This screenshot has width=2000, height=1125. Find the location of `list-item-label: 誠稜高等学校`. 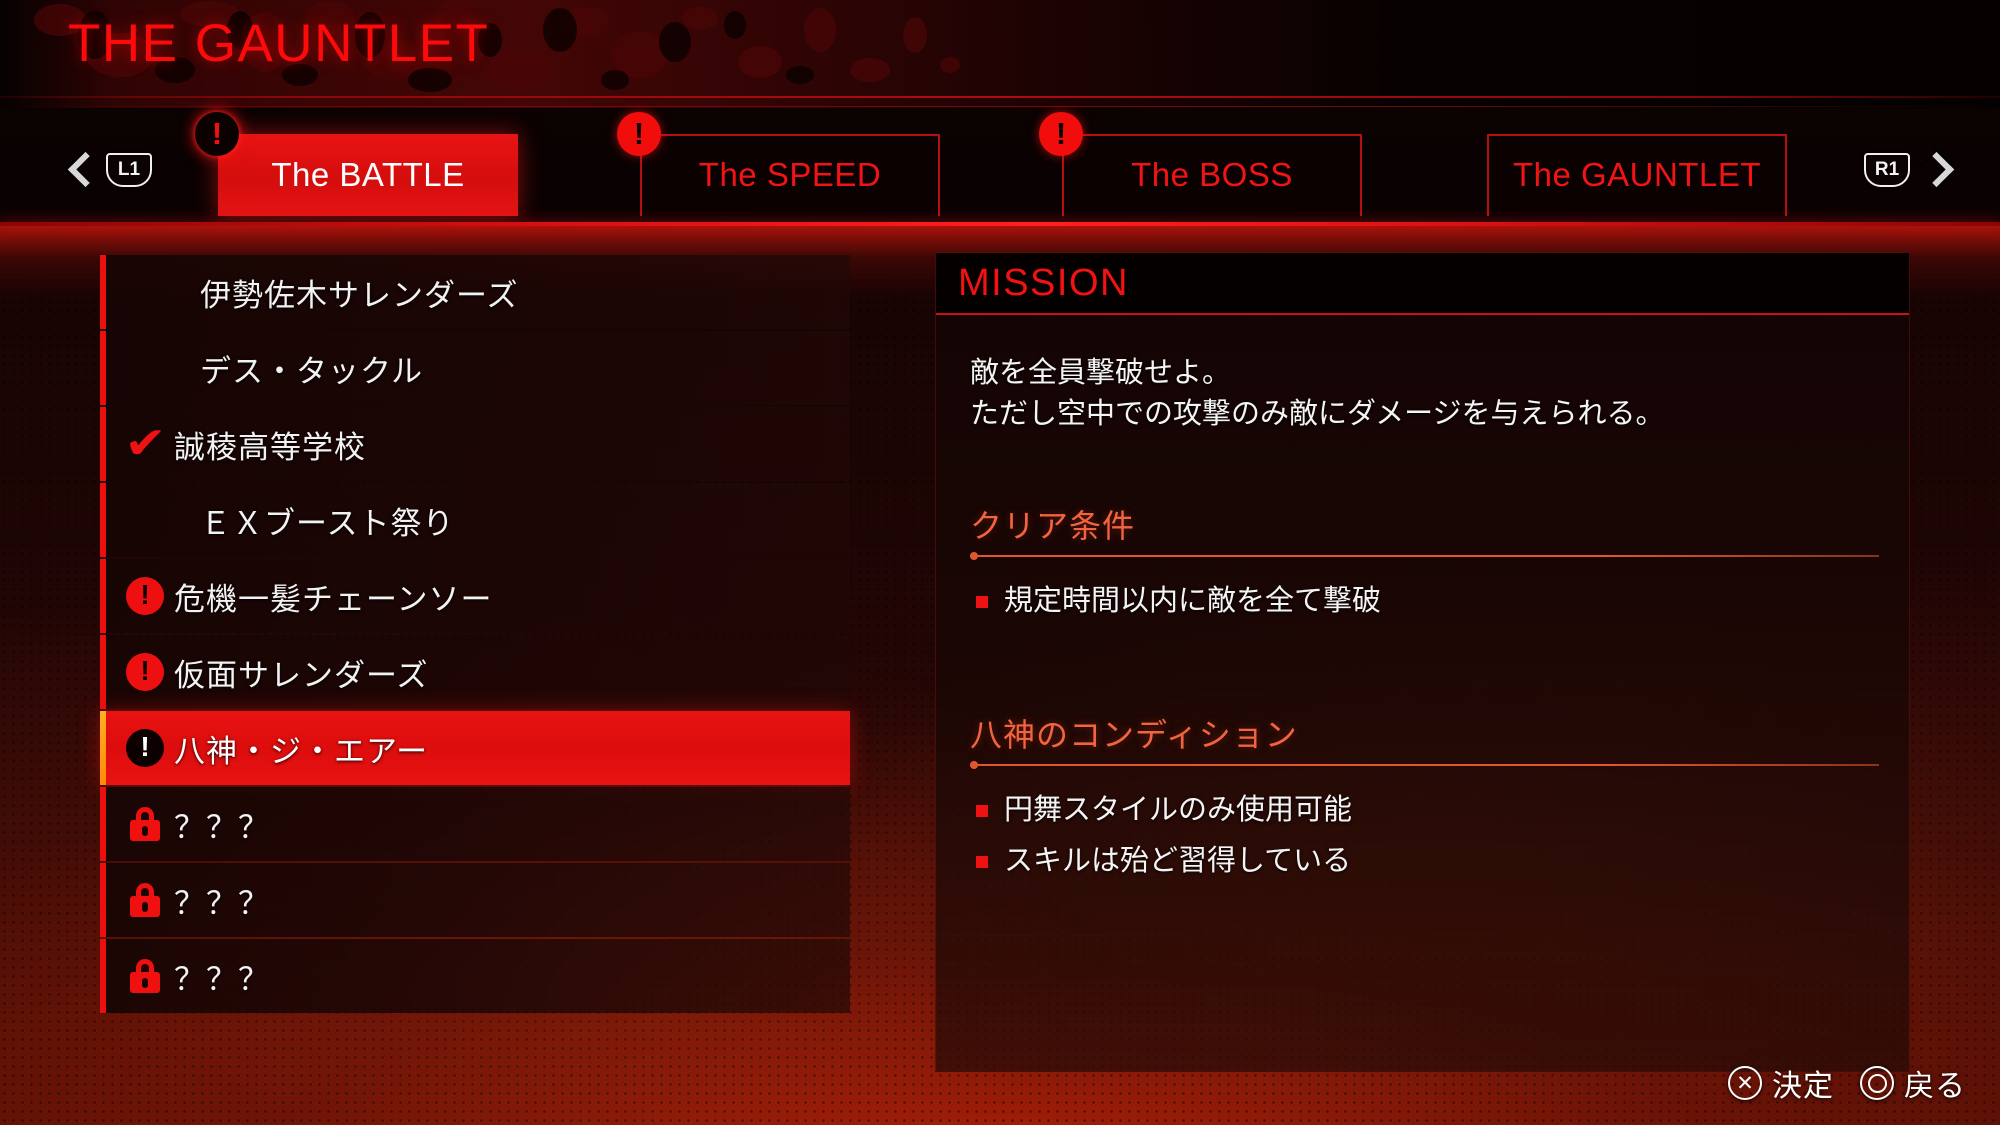

list-item-label: 誠稜高等学校 is located at coordinates (270, 447).